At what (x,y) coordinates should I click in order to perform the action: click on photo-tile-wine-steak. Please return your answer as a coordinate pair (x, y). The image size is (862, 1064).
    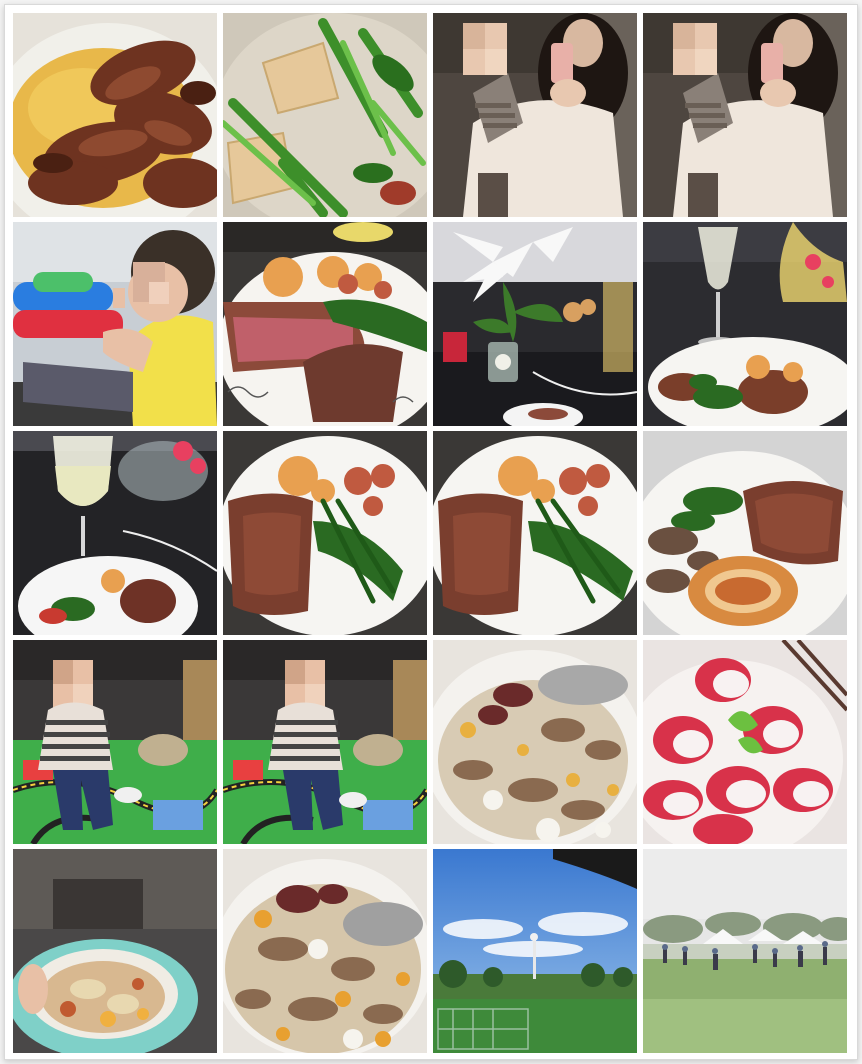
    Looking at the image, I should click on (745, 324).